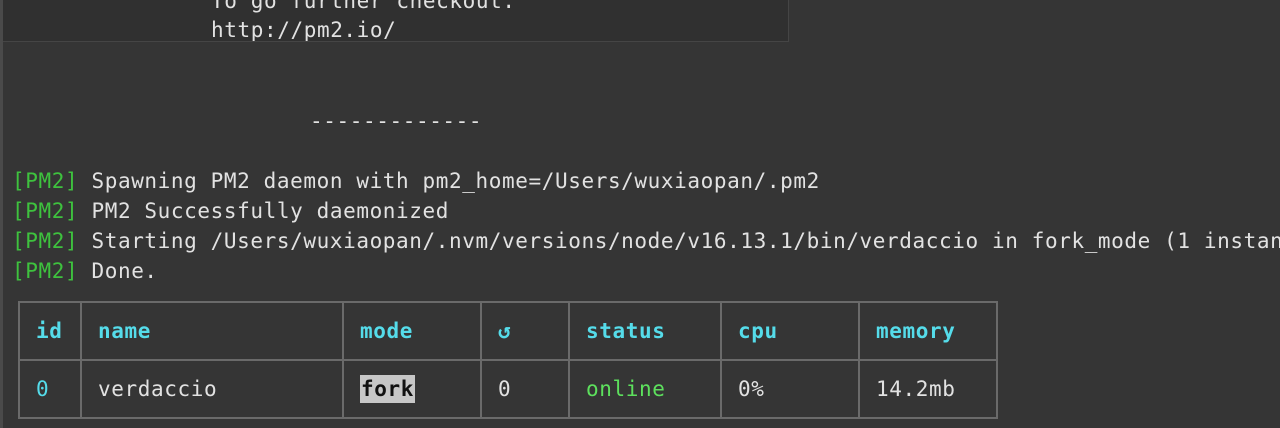 This screenshot has height=428, width=1280. Describe the element at coordinates (928, 389) in the screenshot. I see `cell-memory: 14.2mb` at that location.